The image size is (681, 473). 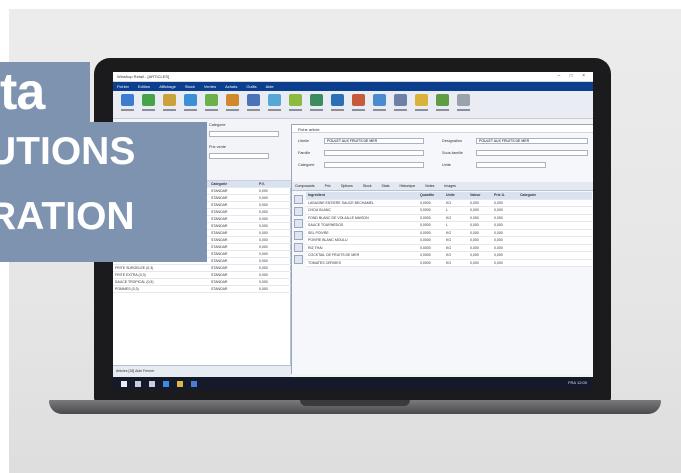 What do you see at coordinates (449, 248) in the screenshot?
I see `table-row: RIZ THAI 0,0000 KG 0,000 0,000` at bounding box center [449, 248].